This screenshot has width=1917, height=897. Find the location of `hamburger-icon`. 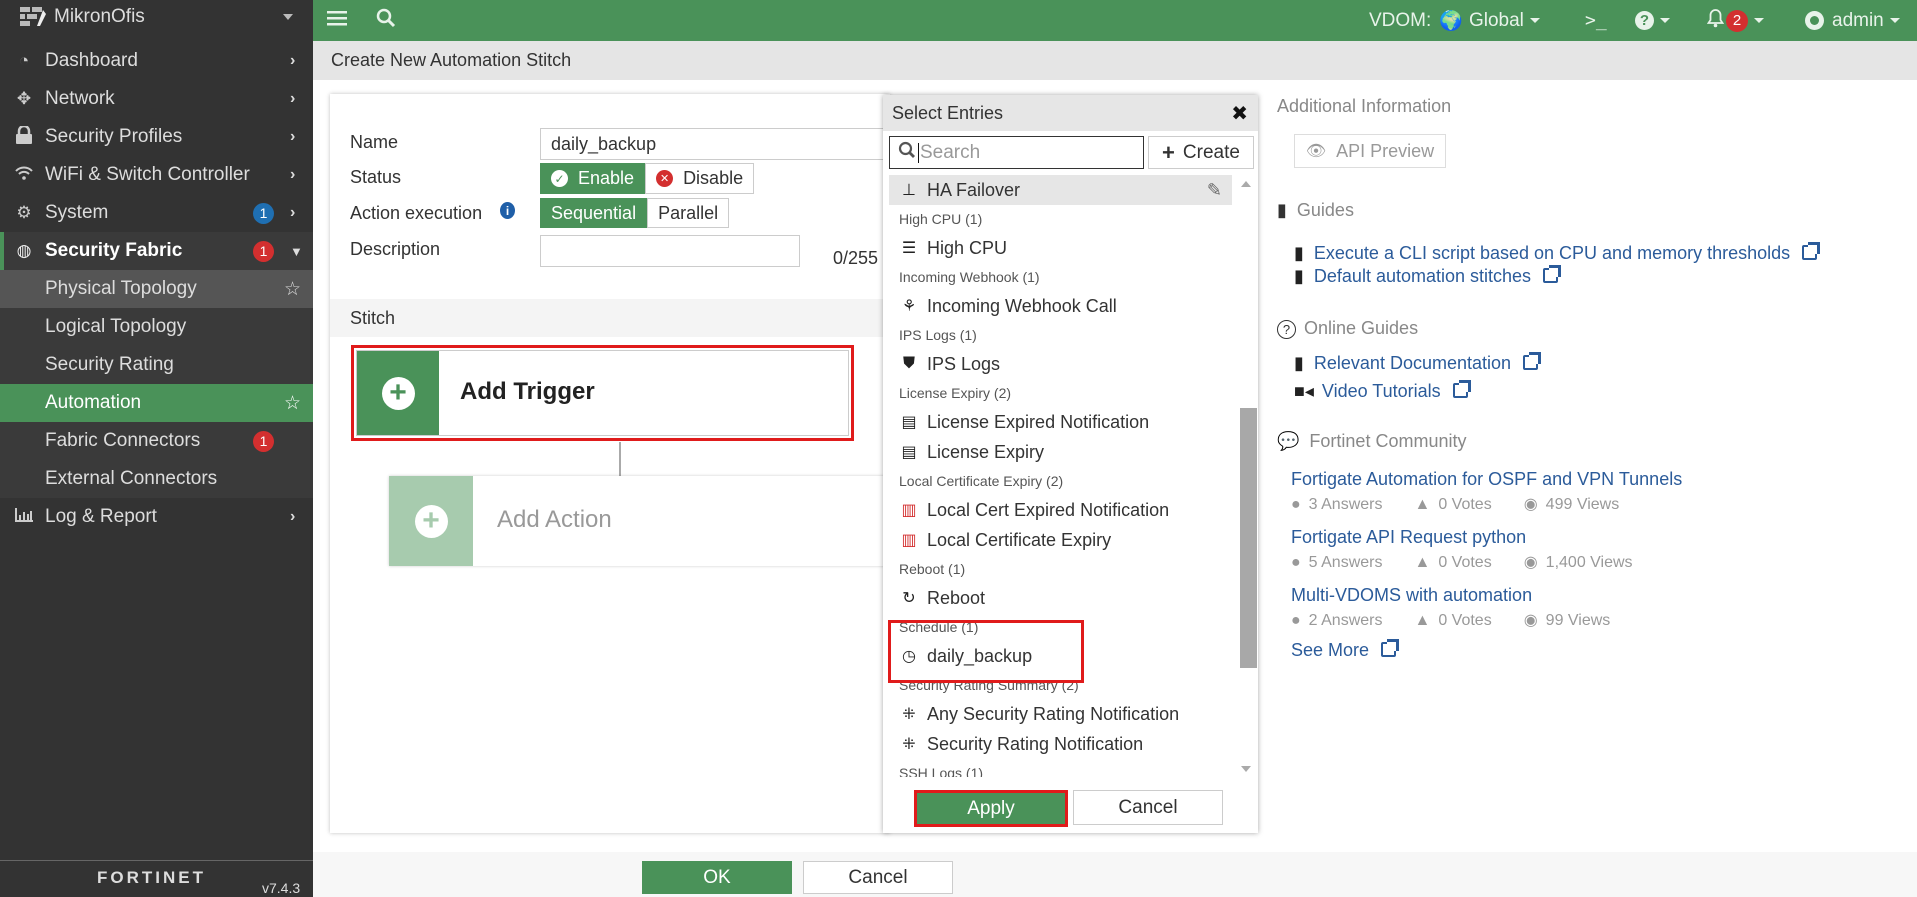

hamburger-icon is located at coordinates (337, 21).